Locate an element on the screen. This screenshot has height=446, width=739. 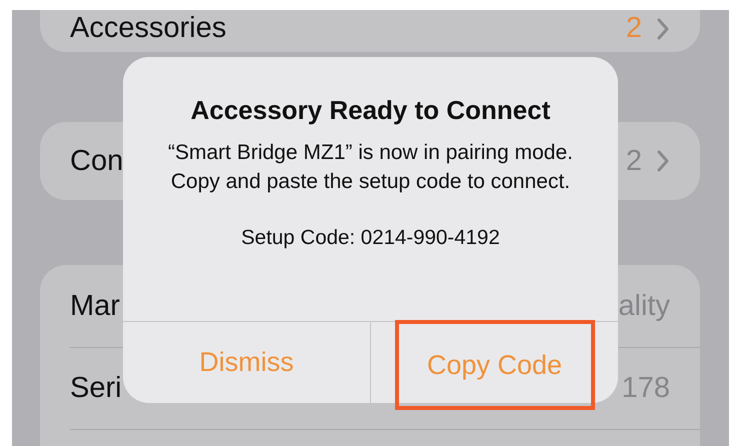
alert-title: Accessory Ready to Connect is located at coordinates (370, 110).